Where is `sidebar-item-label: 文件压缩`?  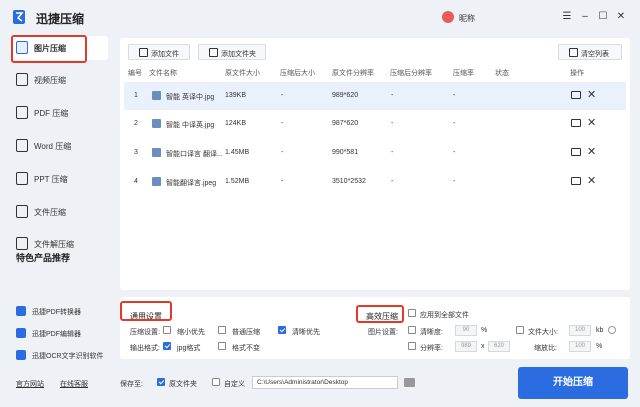
sidebar-item-label: 文件压缩 is located at coordinates (50, 212).